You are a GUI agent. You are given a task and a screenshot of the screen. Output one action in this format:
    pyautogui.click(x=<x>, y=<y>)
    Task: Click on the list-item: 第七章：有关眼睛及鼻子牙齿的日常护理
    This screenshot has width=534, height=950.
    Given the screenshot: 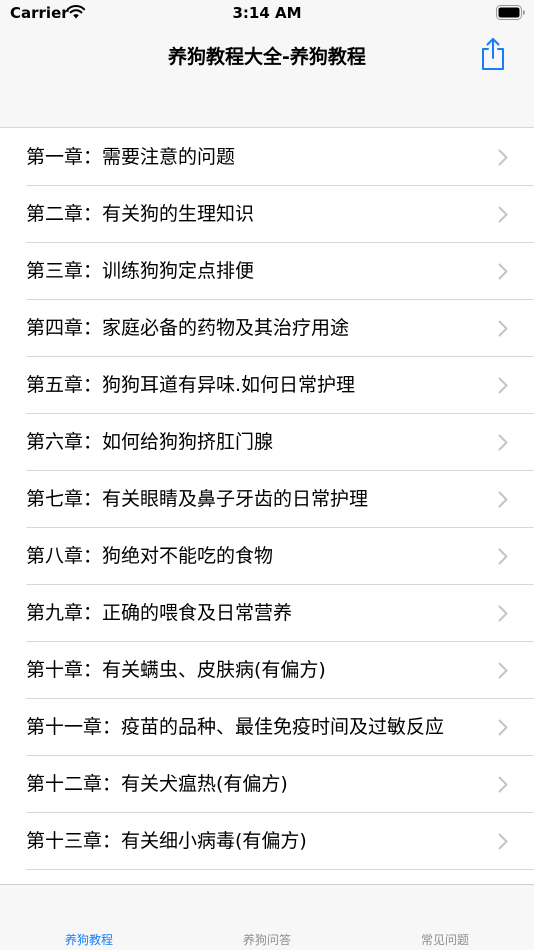 What is the action you would take?
    pyautogui.click(x=267, y=499)
    